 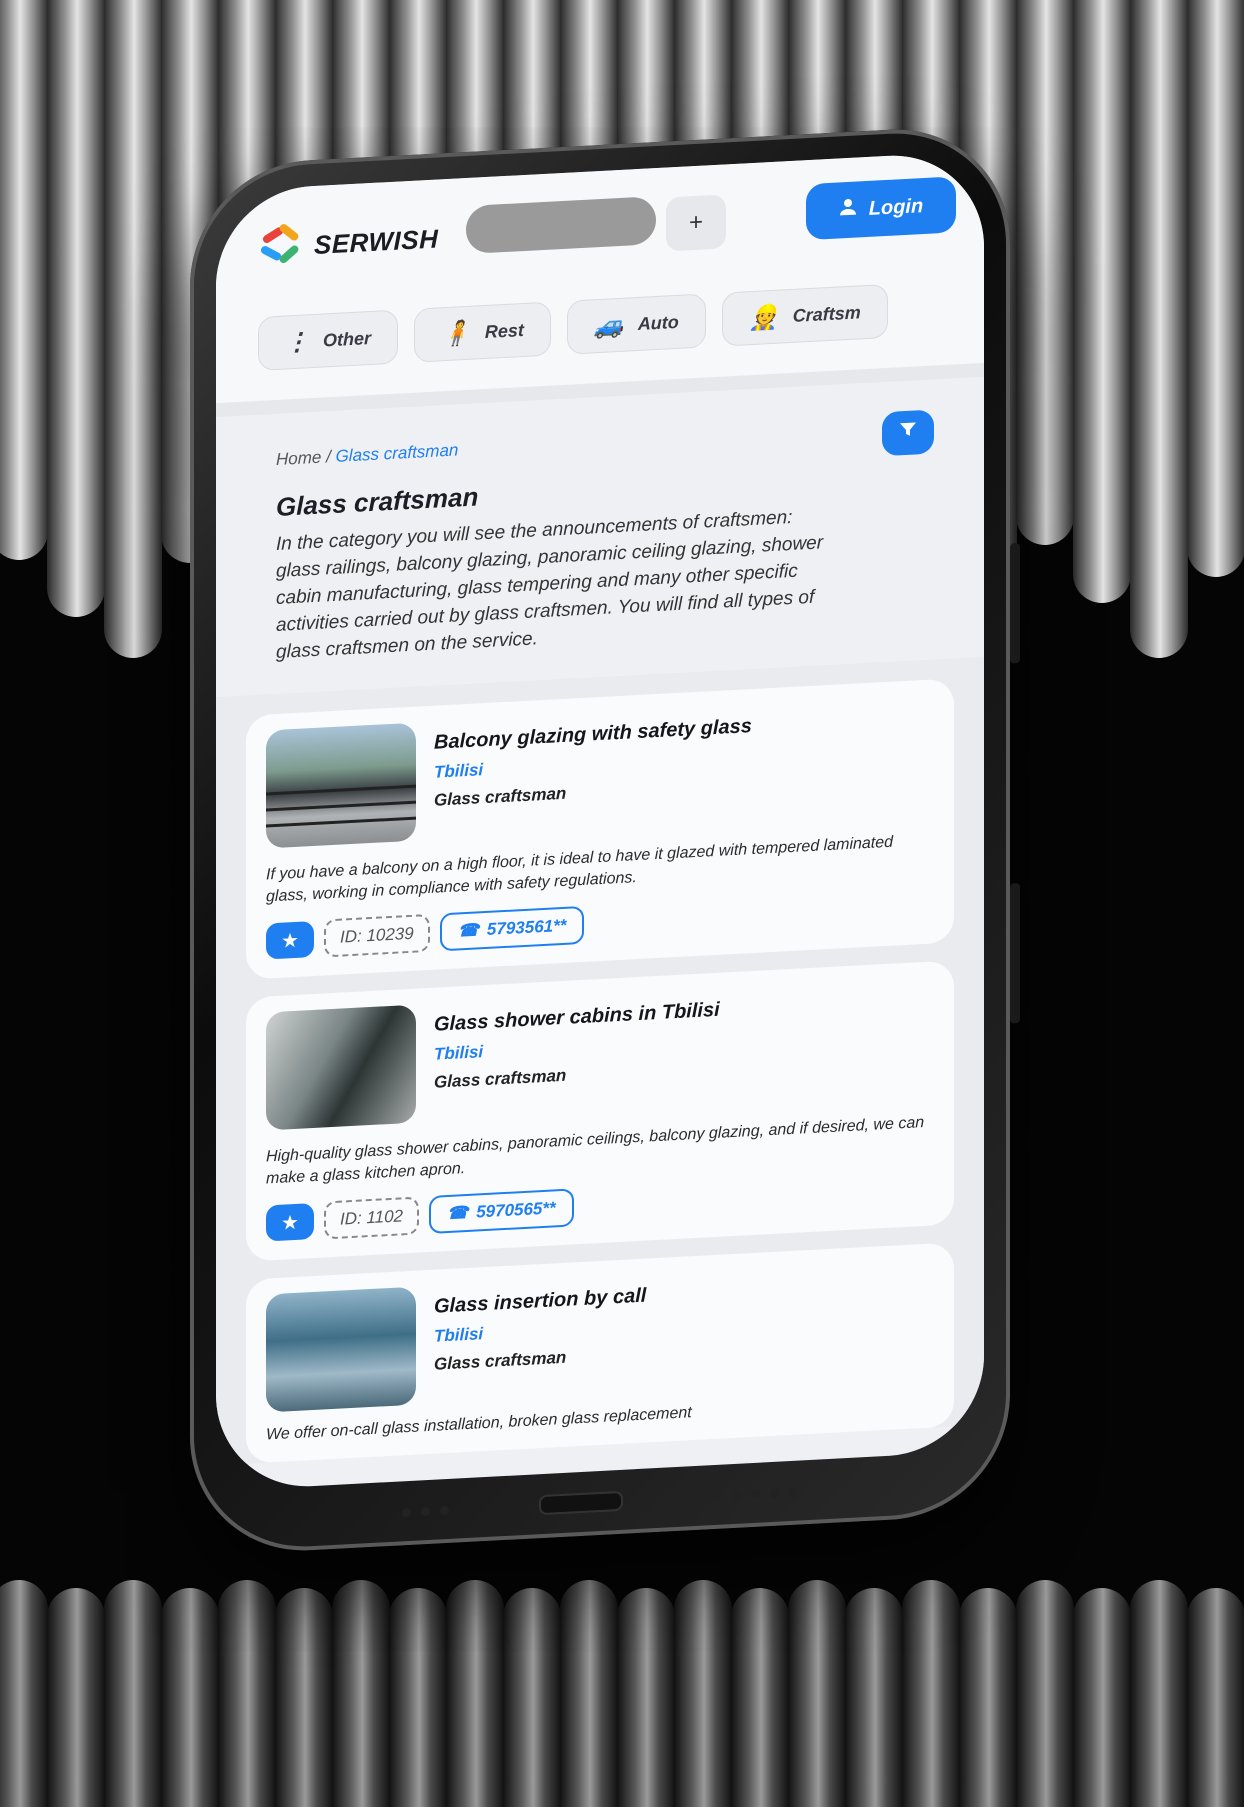 What do you see at coordinates (347, 339) in the screenshot?
I see `tab-label: Other` at bounding box center [347, 339].